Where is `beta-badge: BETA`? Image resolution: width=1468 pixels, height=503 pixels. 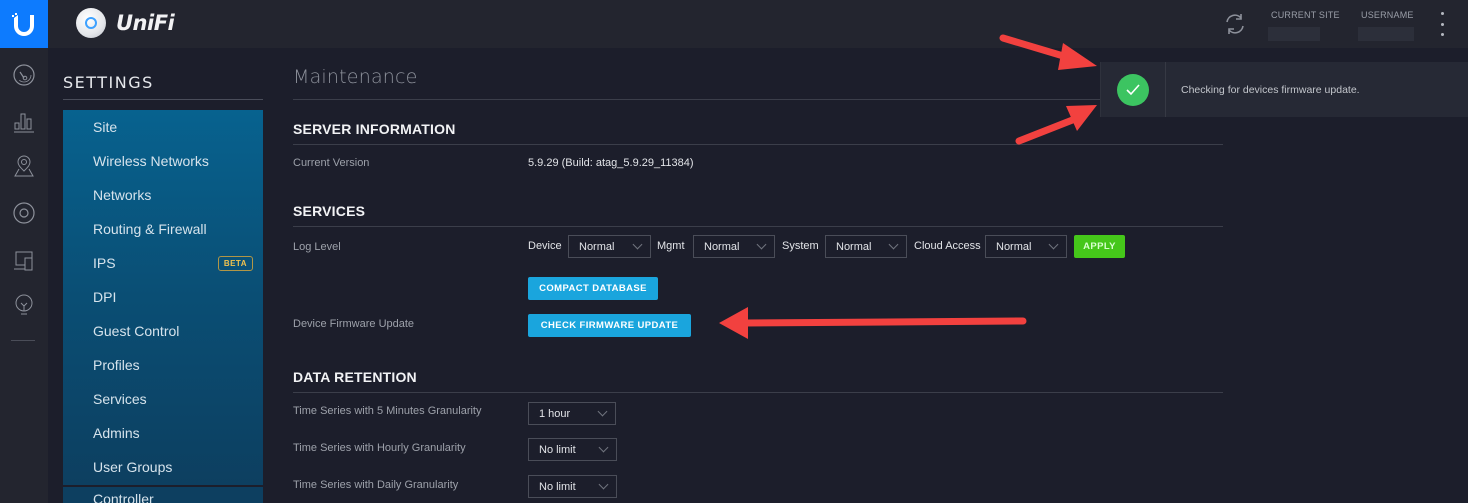 beta-badge: BETA is located at coordinates (235, 263).